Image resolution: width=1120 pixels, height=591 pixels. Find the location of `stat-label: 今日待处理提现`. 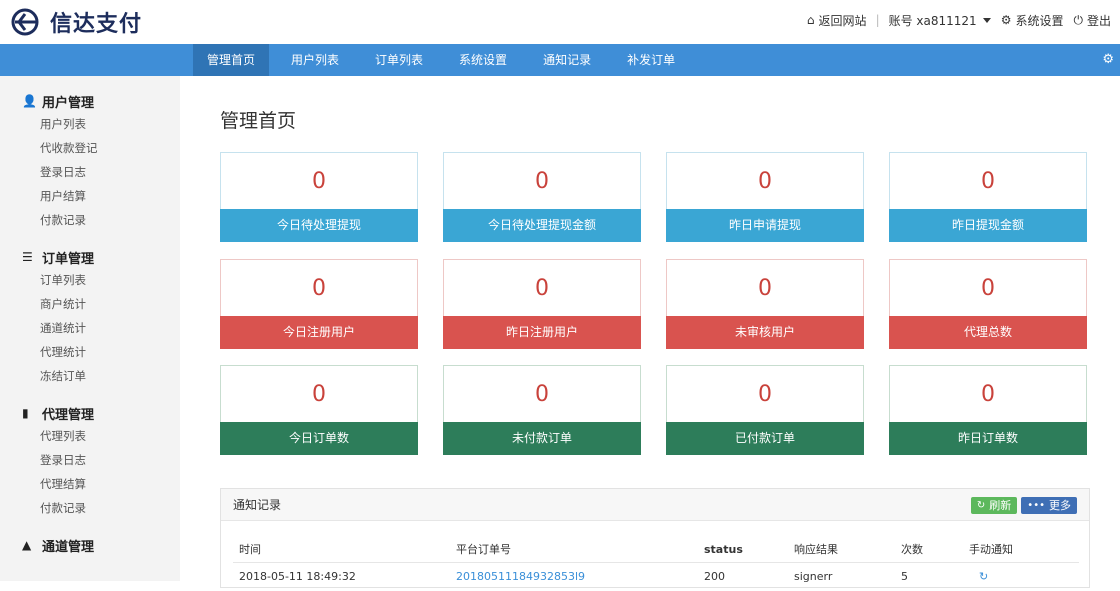

stat-label: 今日待处理提现 is located at coordinates (319, 225).